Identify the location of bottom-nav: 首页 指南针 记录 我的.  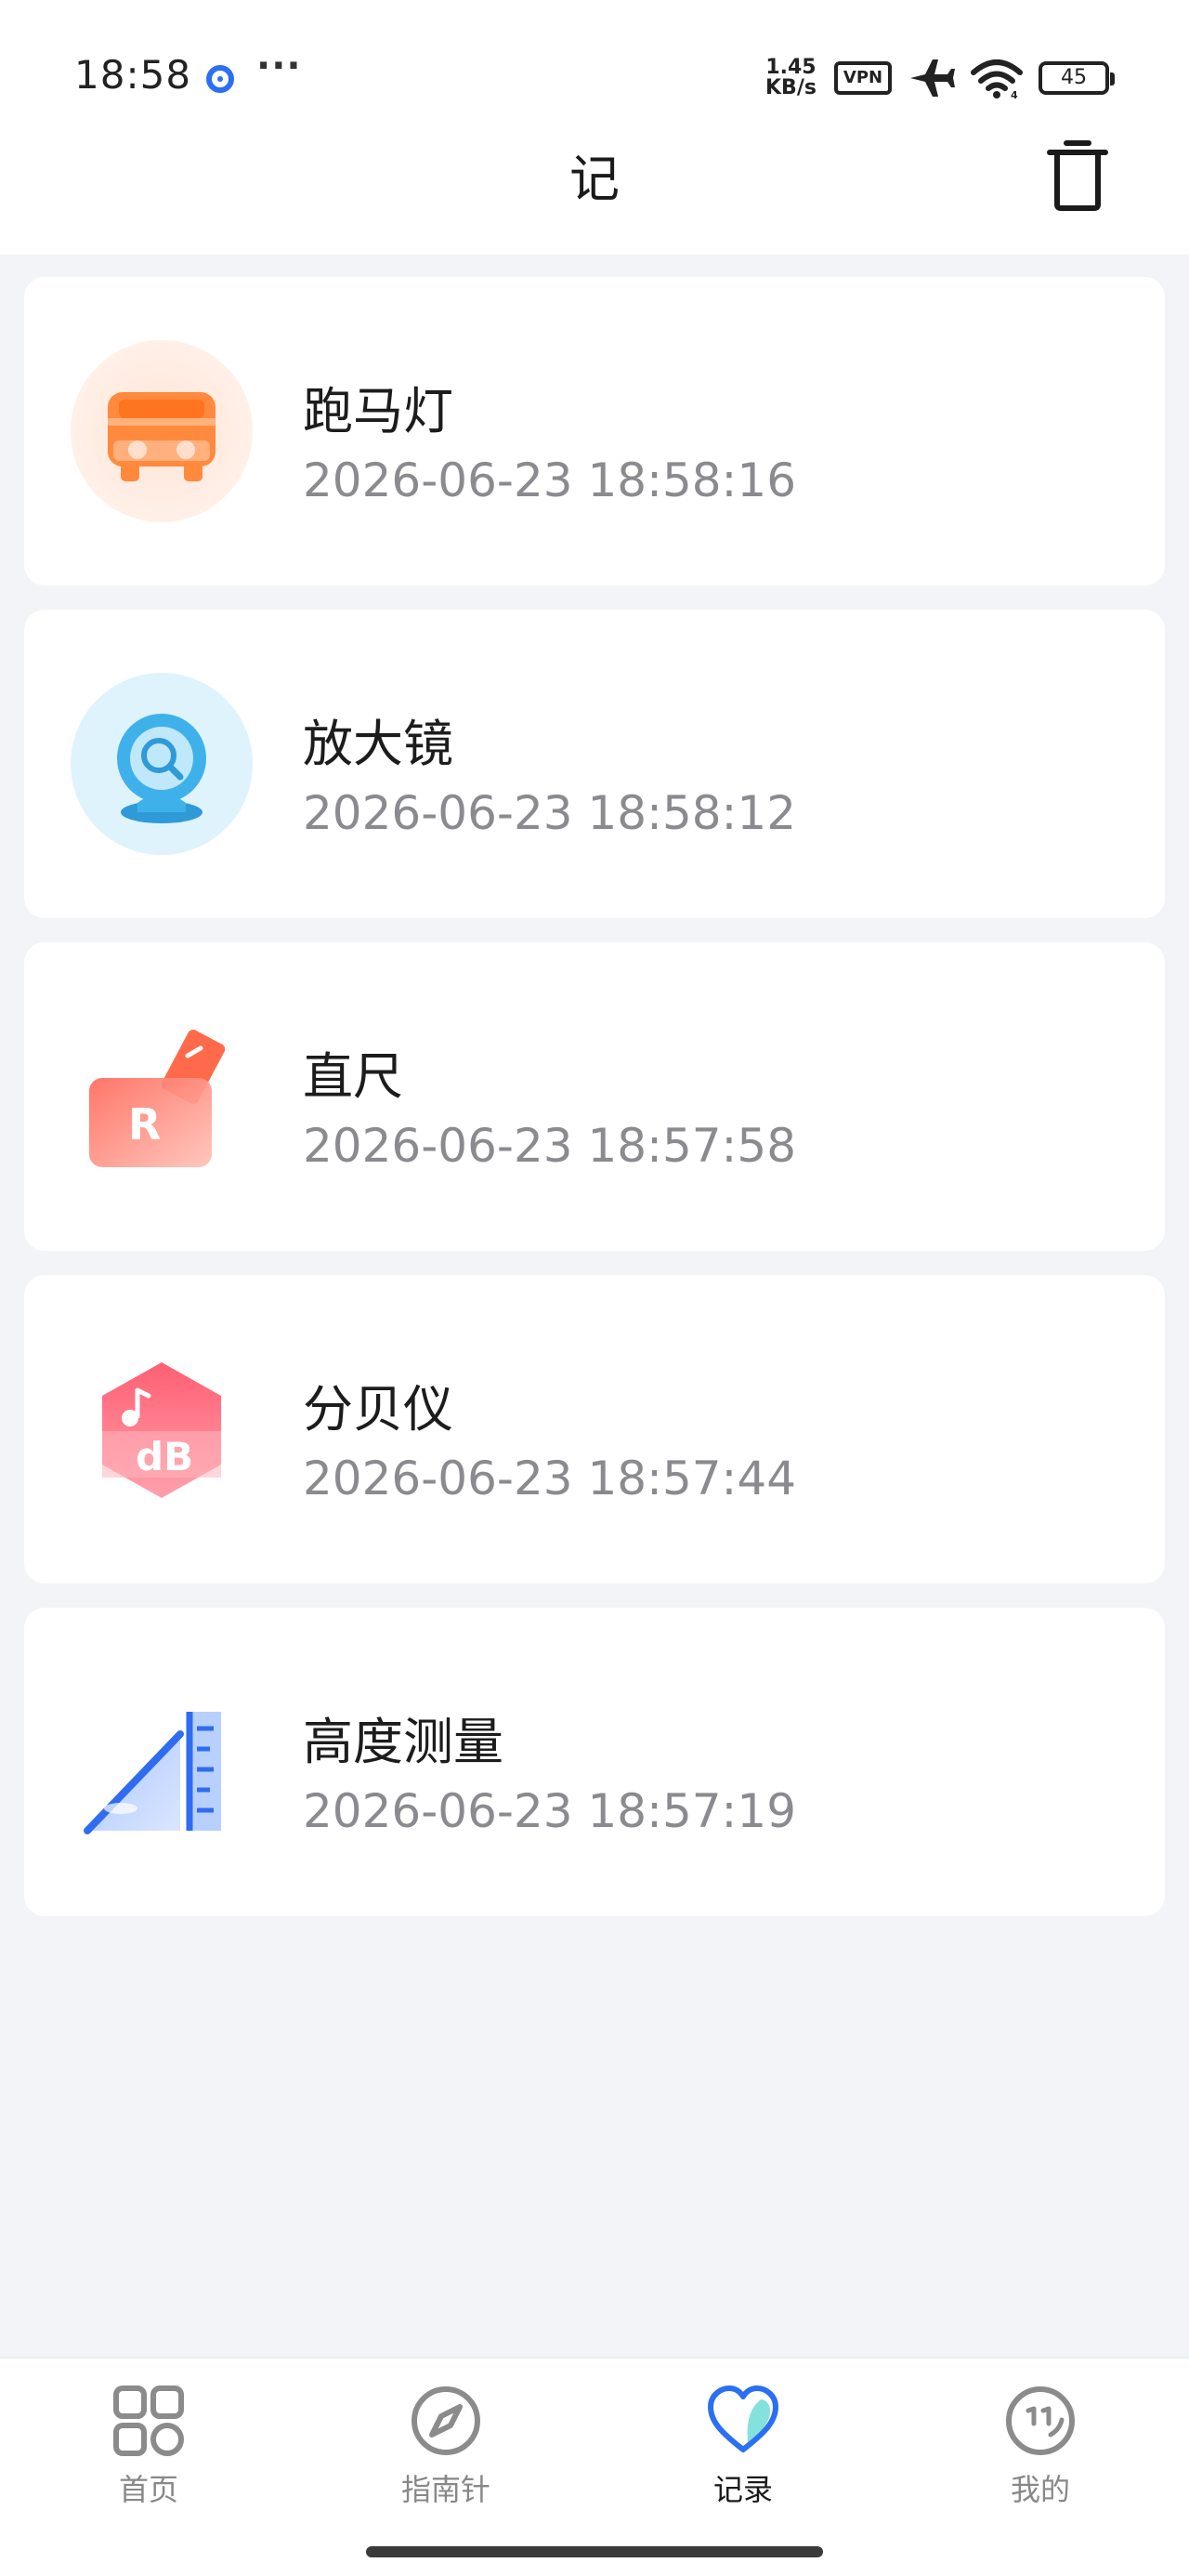
(594, 2466).